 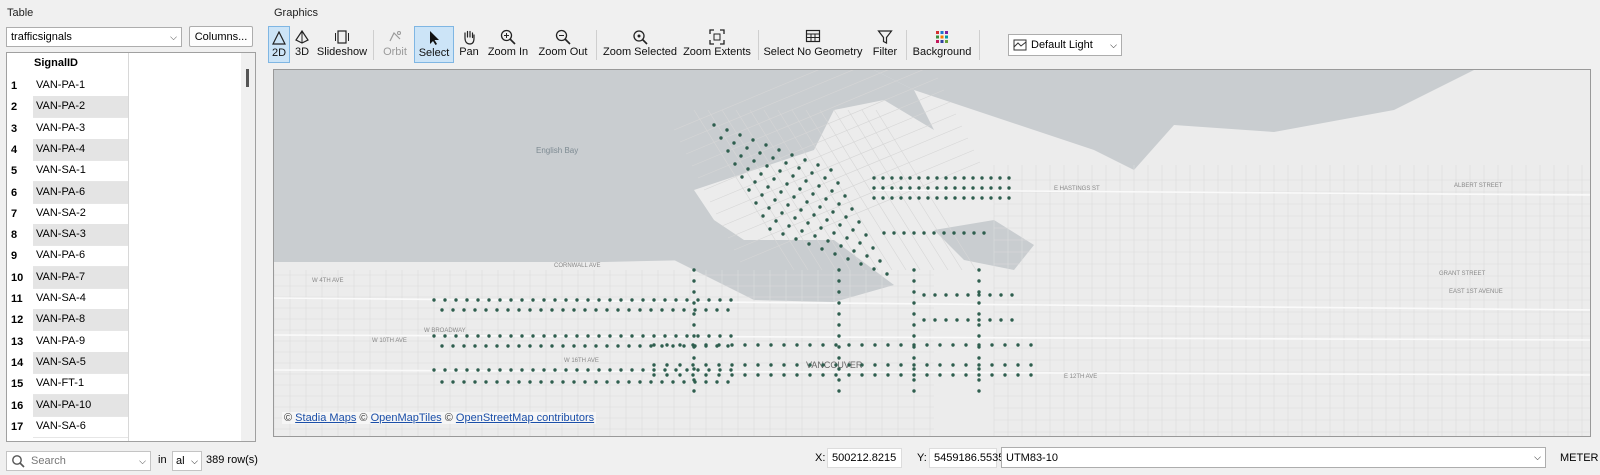 What do you see at coordinates (80, 149) in the screenshot?
I see `signal-id-cell: VAN-PA-4` at bounding box center [80, 149].